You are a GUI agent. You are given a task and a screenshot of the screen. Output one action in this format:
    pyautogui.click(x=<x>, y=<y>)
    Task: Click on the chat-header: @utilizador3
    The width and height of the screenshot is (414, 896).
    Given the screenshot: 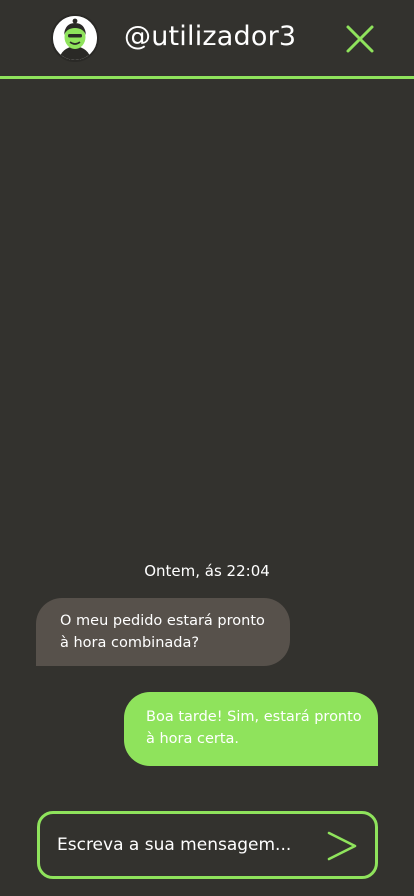 What is the action you would take?
    pyautogui.click(x=207, y=38)
    